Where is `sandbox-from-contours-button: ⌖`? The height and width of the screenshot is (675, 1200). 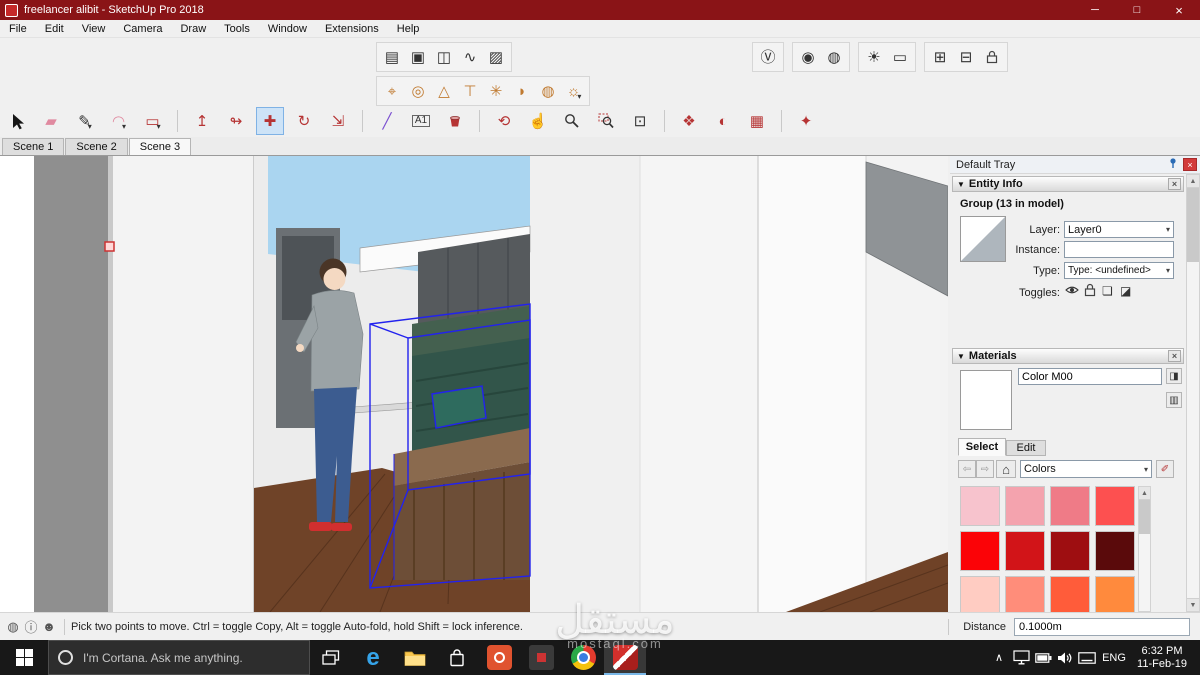
sandbox-from-contours-button: ⌖ is located at coordinates (392, 91).